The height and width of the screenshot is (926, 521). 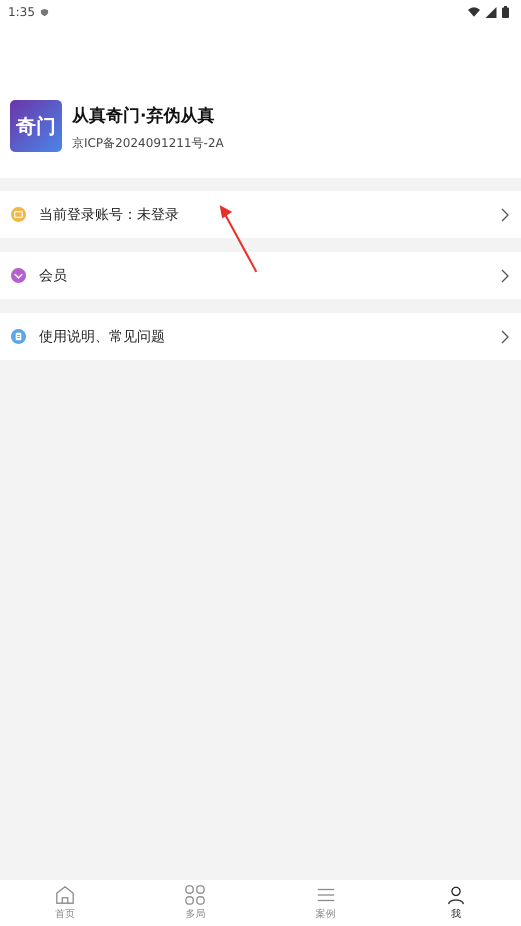 I want to click on wifi-icon, so click(x=474, y=12).